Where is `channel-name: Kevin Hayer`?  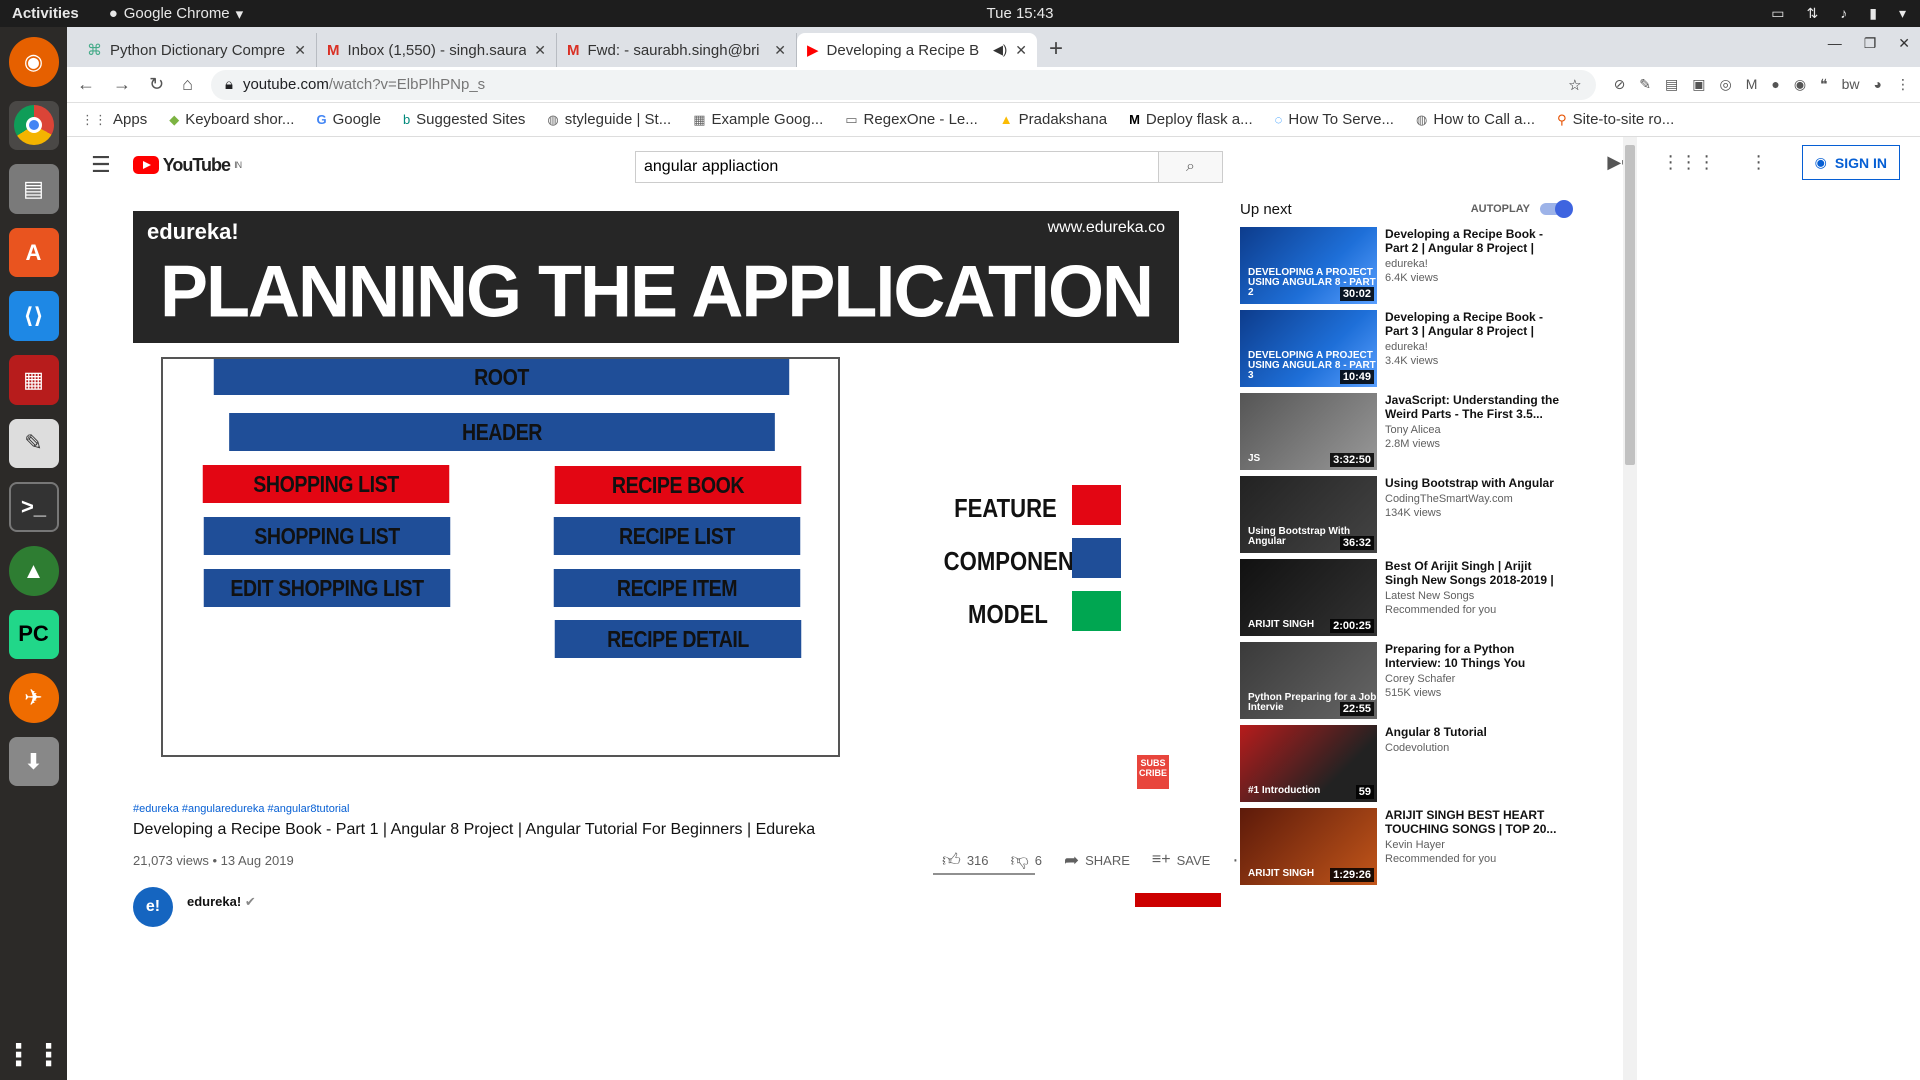 channel-name: Kevin Hayer is located at coordinates (1475, 845).